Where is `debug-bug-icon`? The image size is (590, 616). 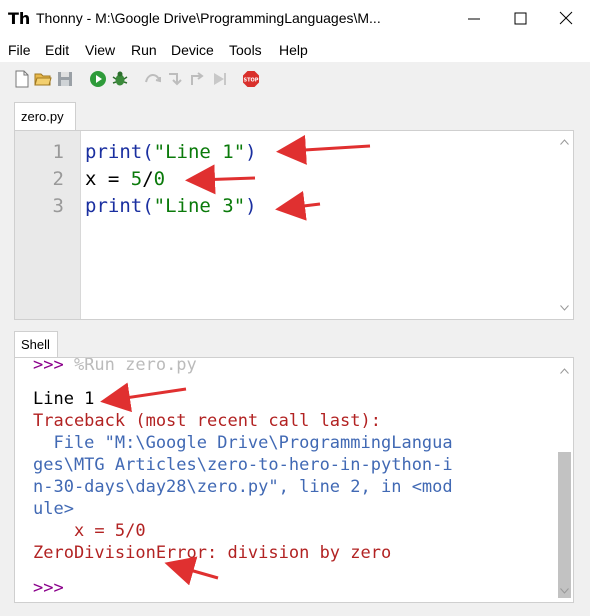 debug-bug-icon is located at coordinates (120, 79).